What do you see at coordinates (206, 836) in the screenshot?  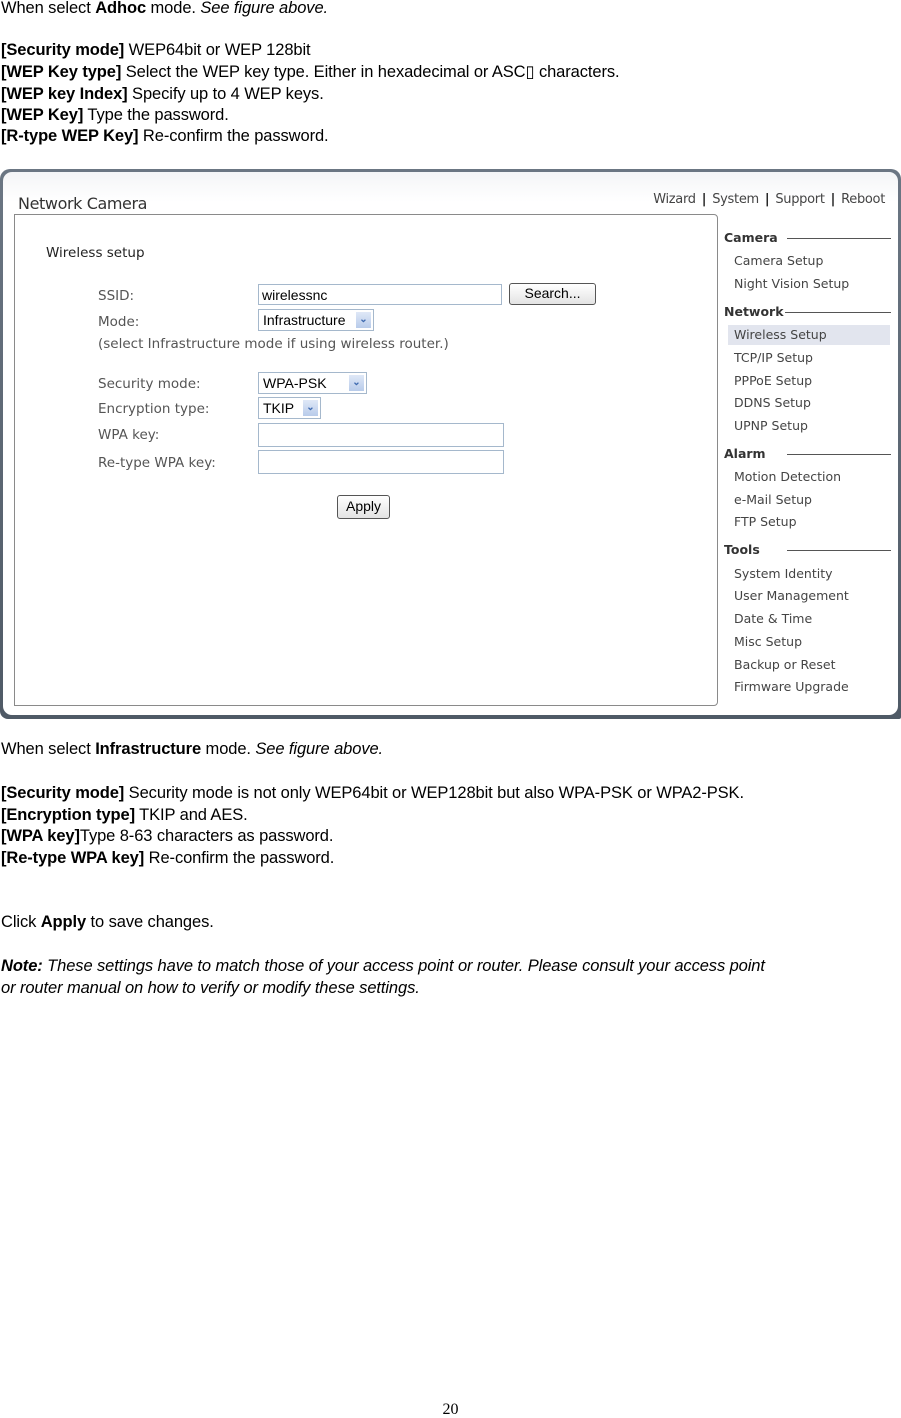 I see `description: Type 8-63 characters as password.` at bounding box center [206, 836].